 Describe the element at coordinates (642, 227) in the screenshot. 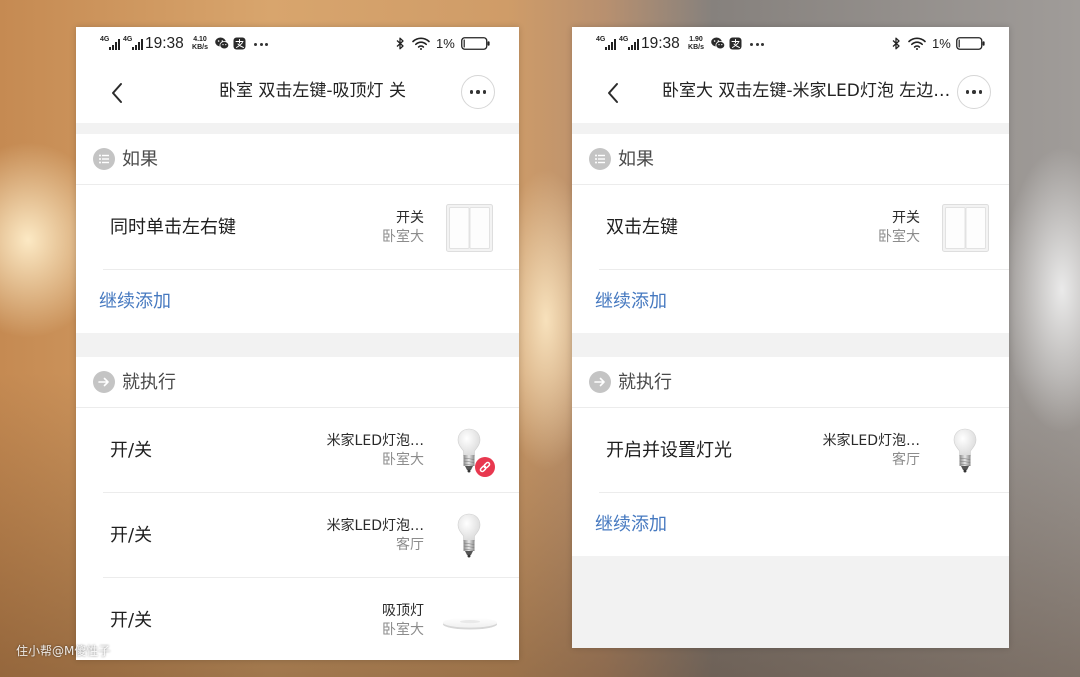

I see `condition-title: 双击左键` at that location.